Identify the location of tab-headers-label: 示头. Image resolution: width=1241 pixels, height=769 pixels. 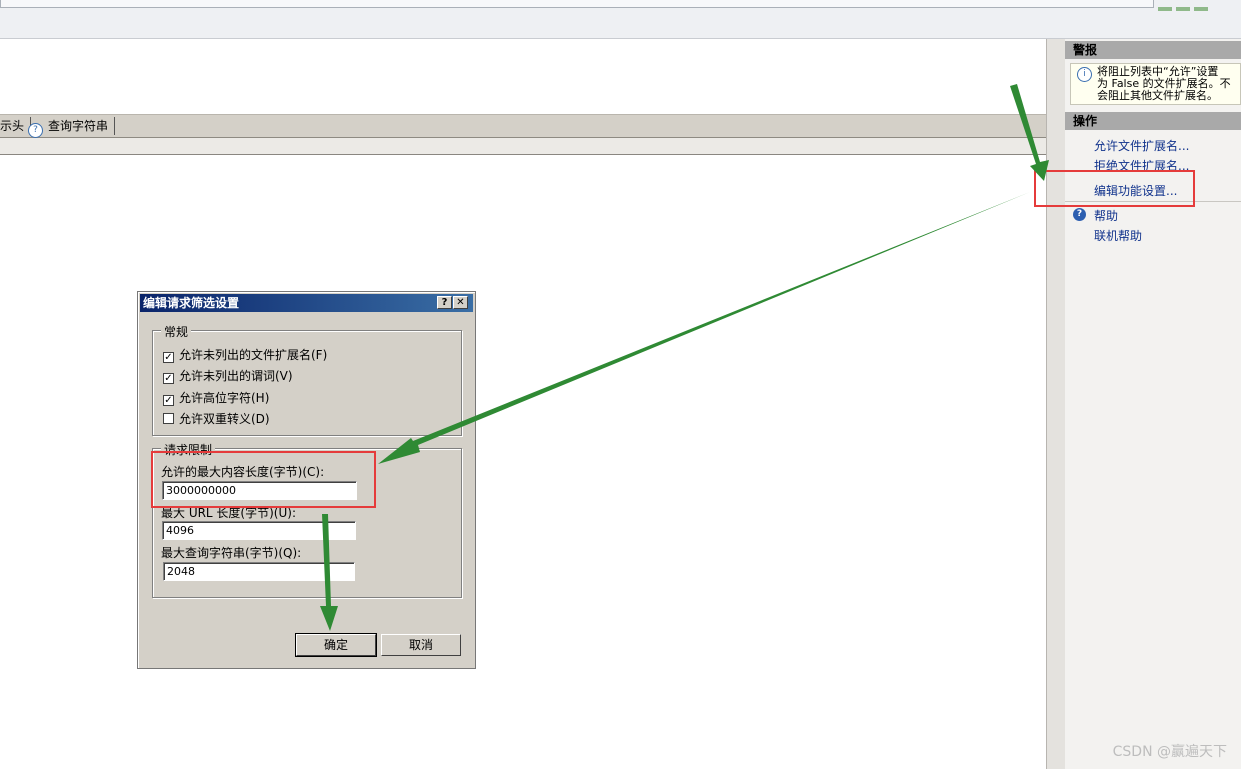
(12, 126).